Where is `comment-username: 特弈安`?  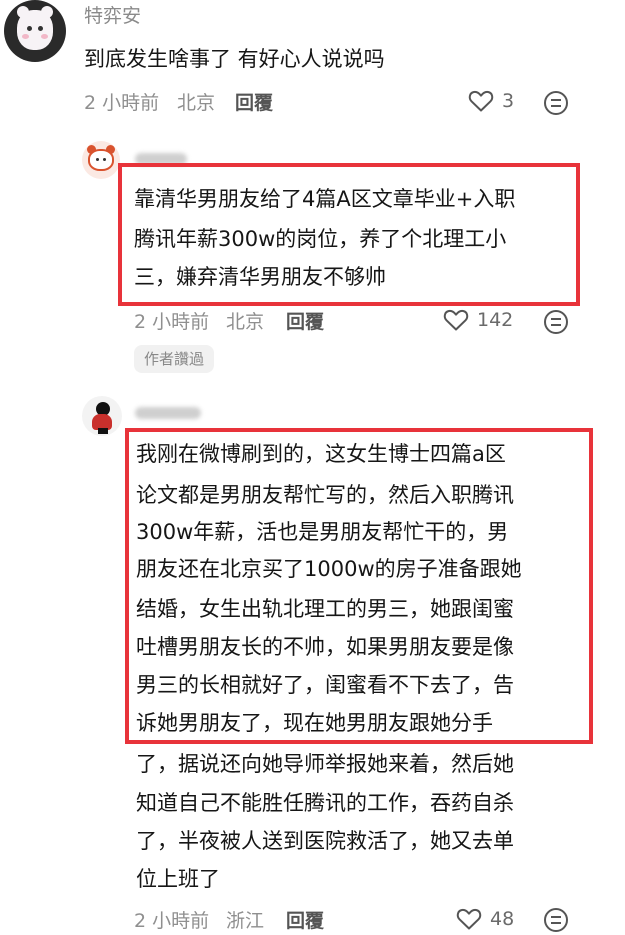 comment-username: 特弈安 is located at coordinates (112, 16).